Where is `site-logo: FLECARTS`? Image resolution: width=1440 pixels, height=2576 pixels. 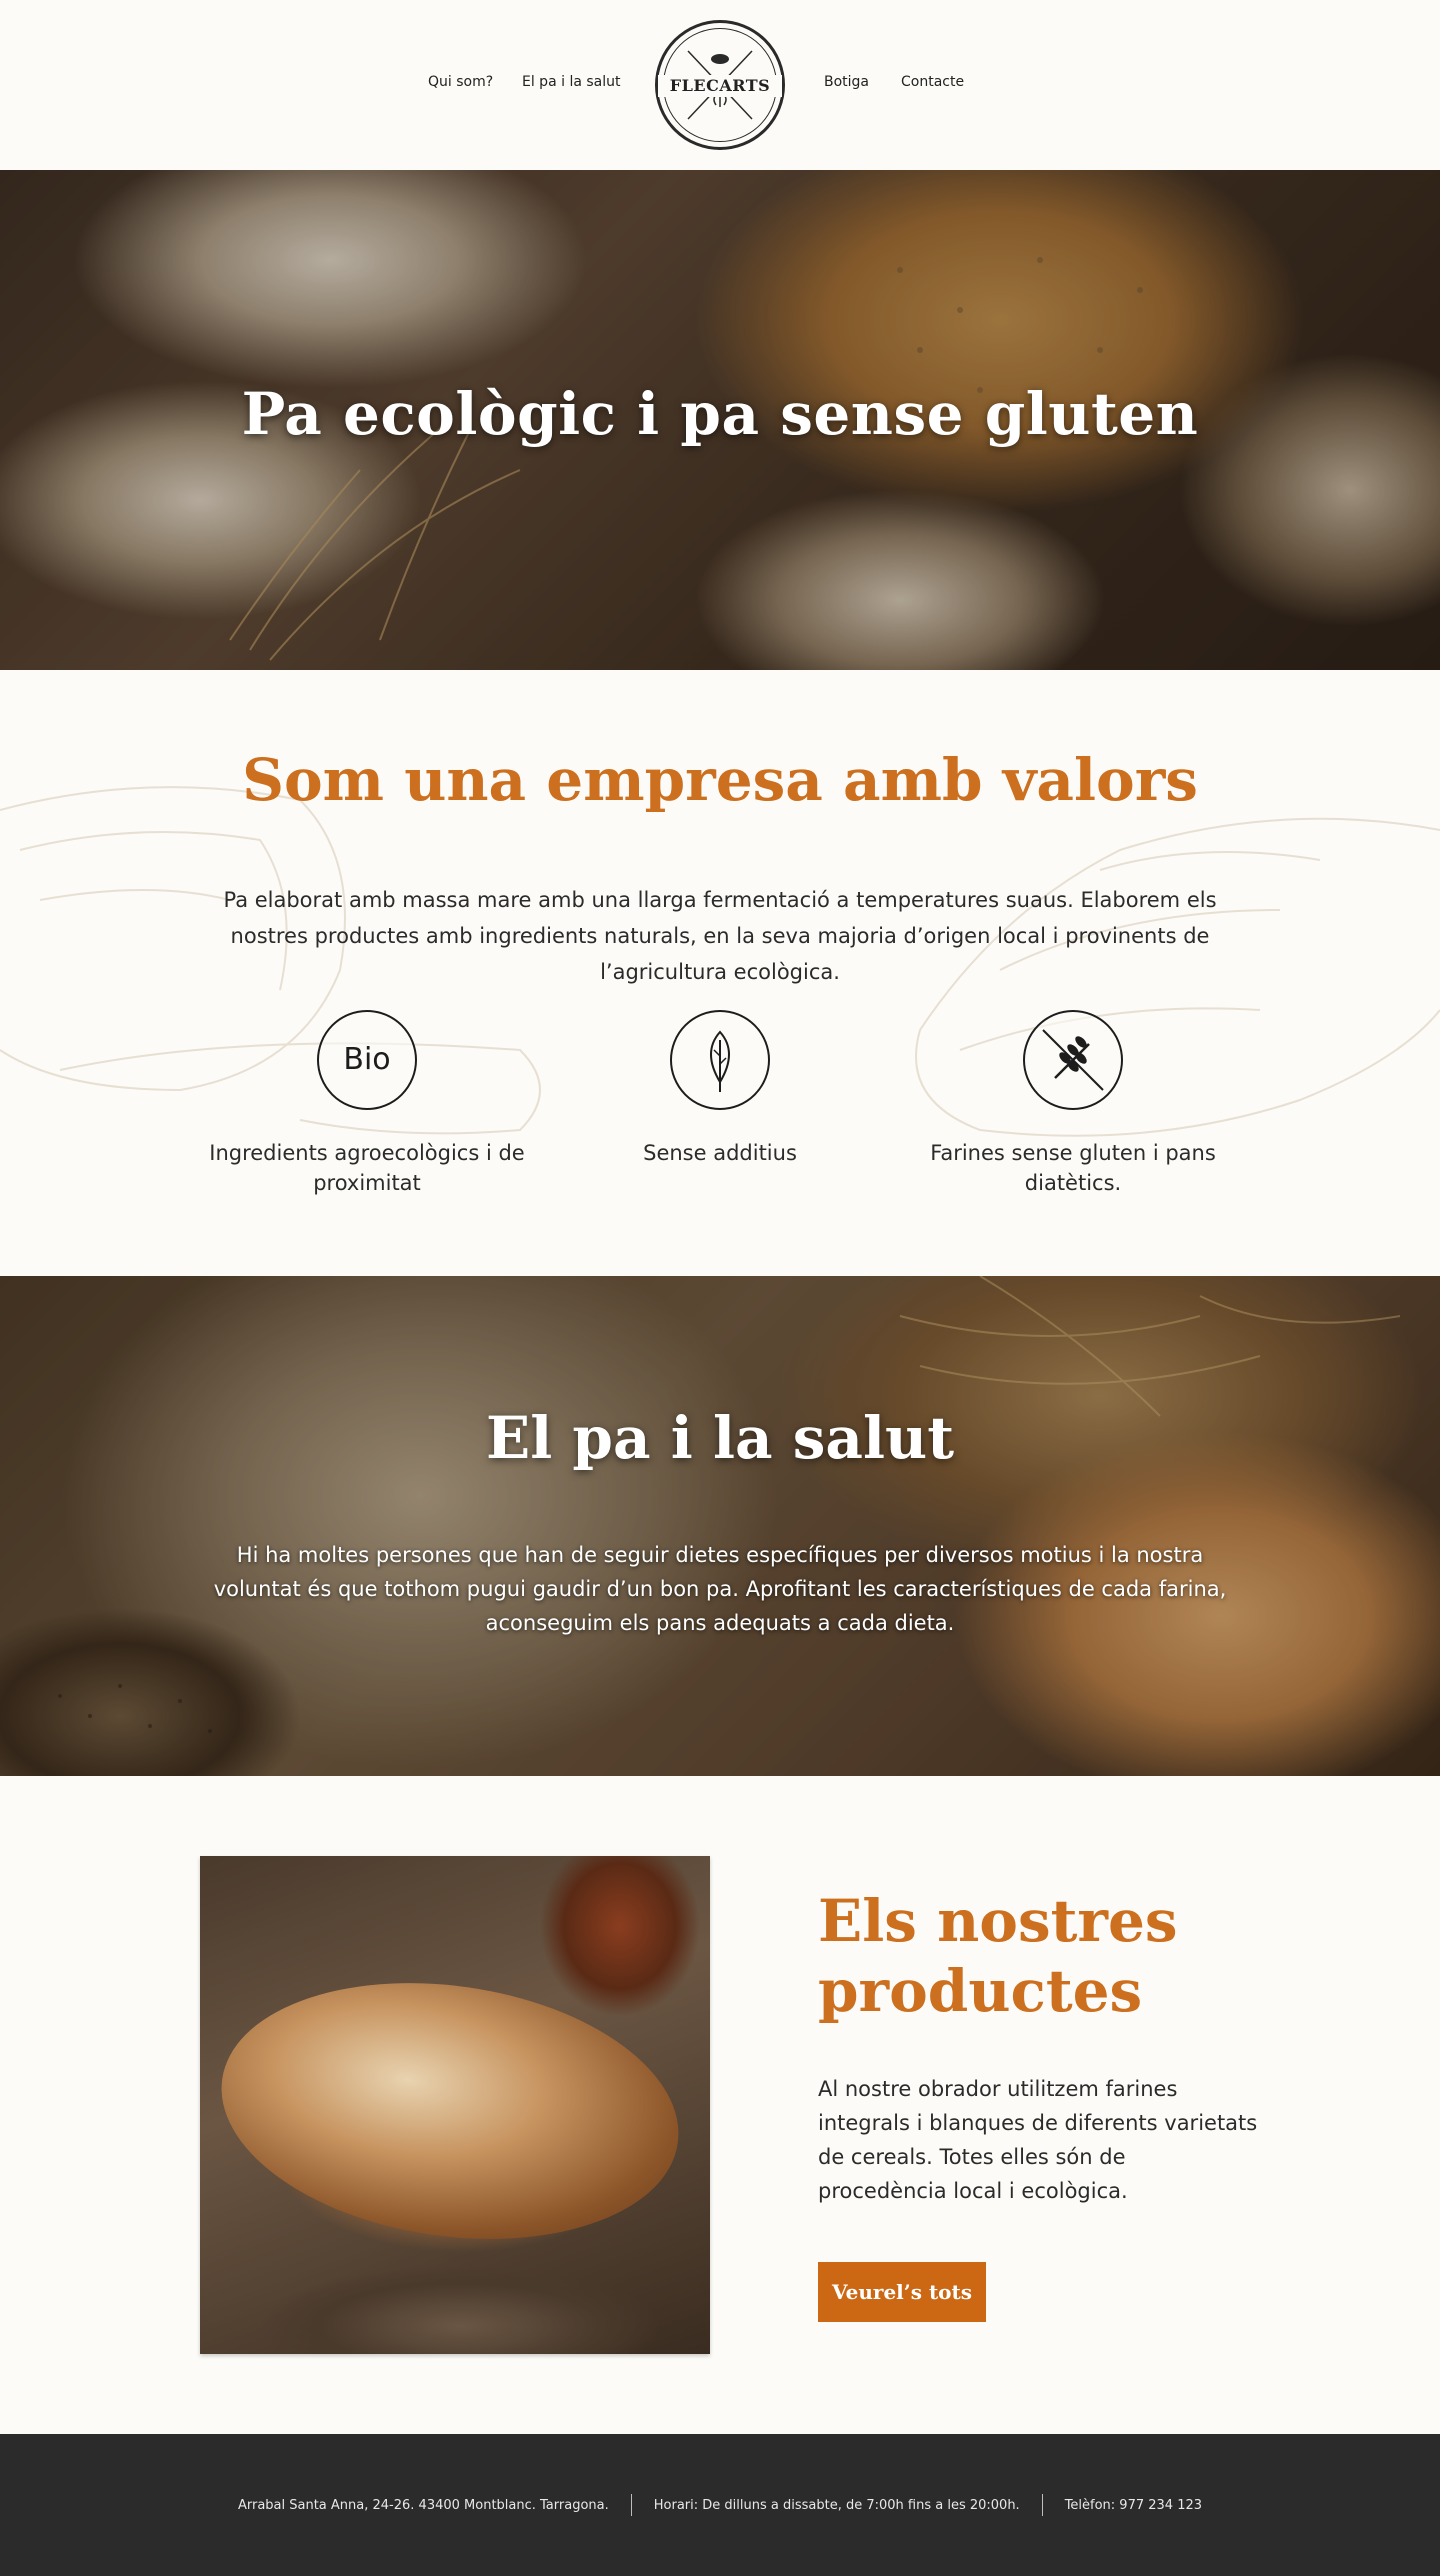
site-logo: FLECARTS is located at coordinates (720, 85).